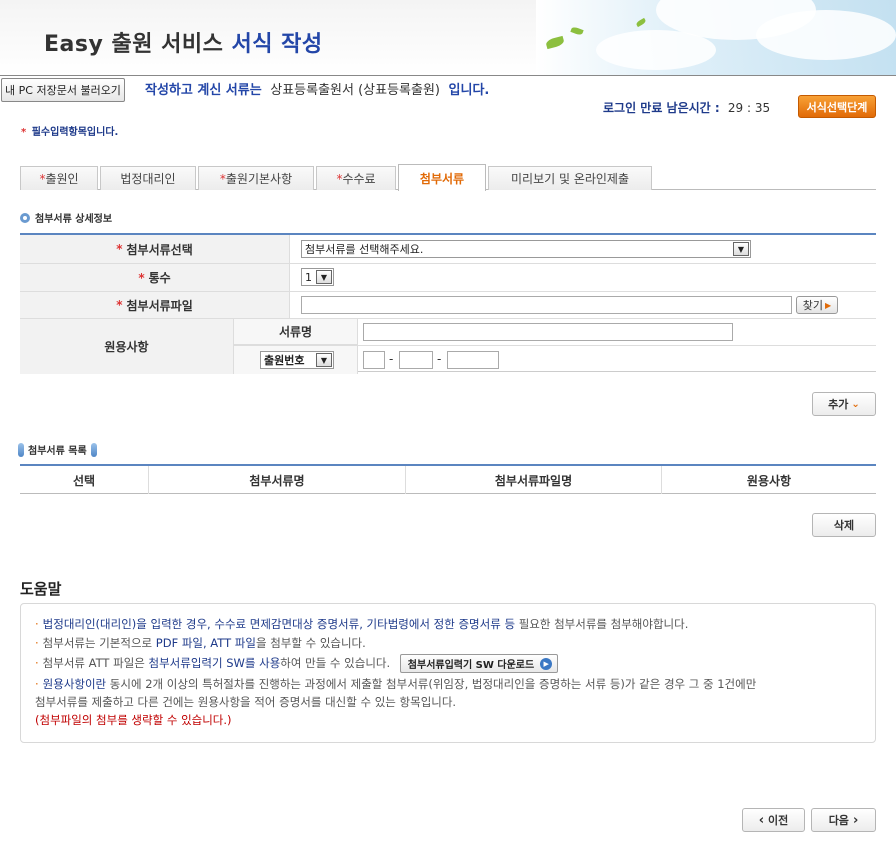 The width and height of the screenshot is (896, 855). Describe the element at coordinates (469, 90) in the screenshot. I see `doc-suffix: 입니다.` at that location.